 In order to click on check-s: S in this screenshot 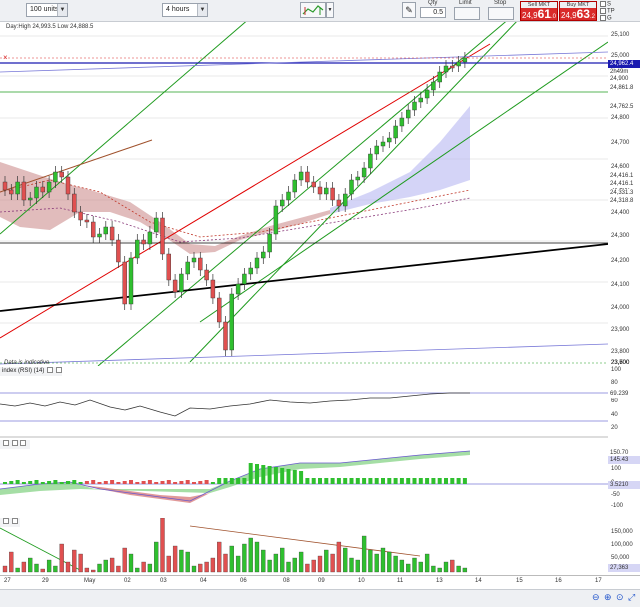, I will do `click(605, 4)`.